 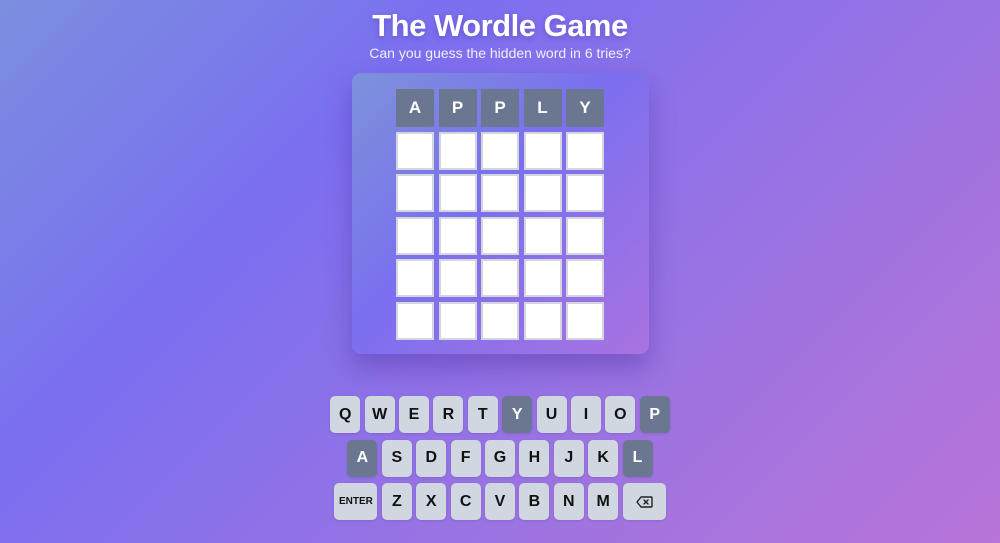 I want to click on tile-r5-c2, so click(x=457, y=278).